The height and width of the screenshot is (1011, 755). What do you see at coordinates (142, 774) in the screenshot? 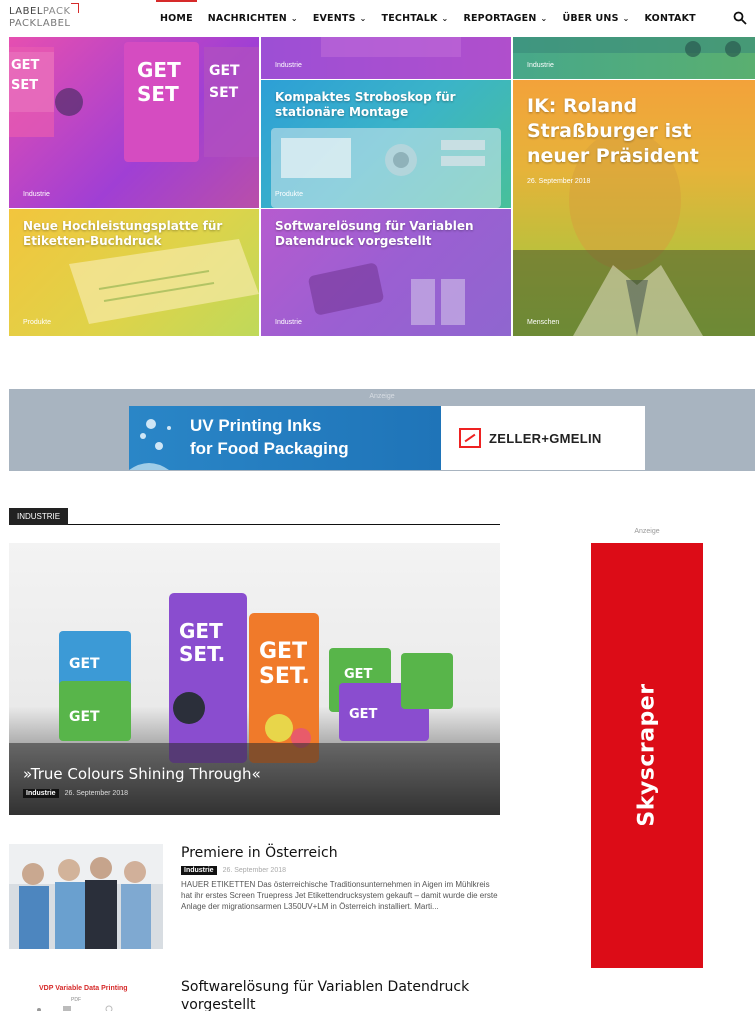
I see `featured-title: »True Colours Shining Through«` at bounding box center [142, 774].